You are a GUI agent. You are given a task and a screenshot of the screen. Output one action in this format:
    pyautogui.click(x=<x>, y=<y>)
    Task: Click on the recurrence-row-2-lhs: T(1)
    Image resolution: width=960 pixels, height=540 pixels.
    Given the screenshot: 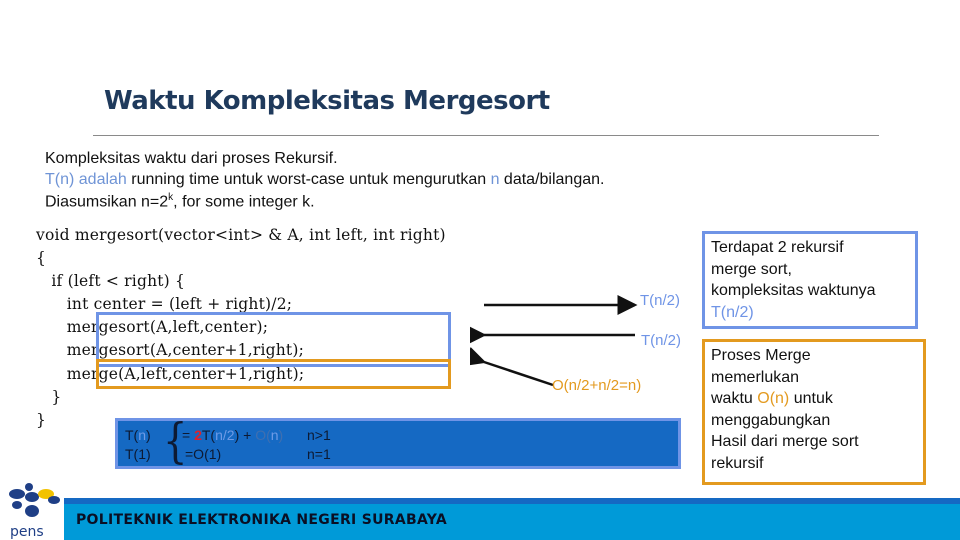 What is the action you would take?
    pyautogui.click(x=138, y=454)
    